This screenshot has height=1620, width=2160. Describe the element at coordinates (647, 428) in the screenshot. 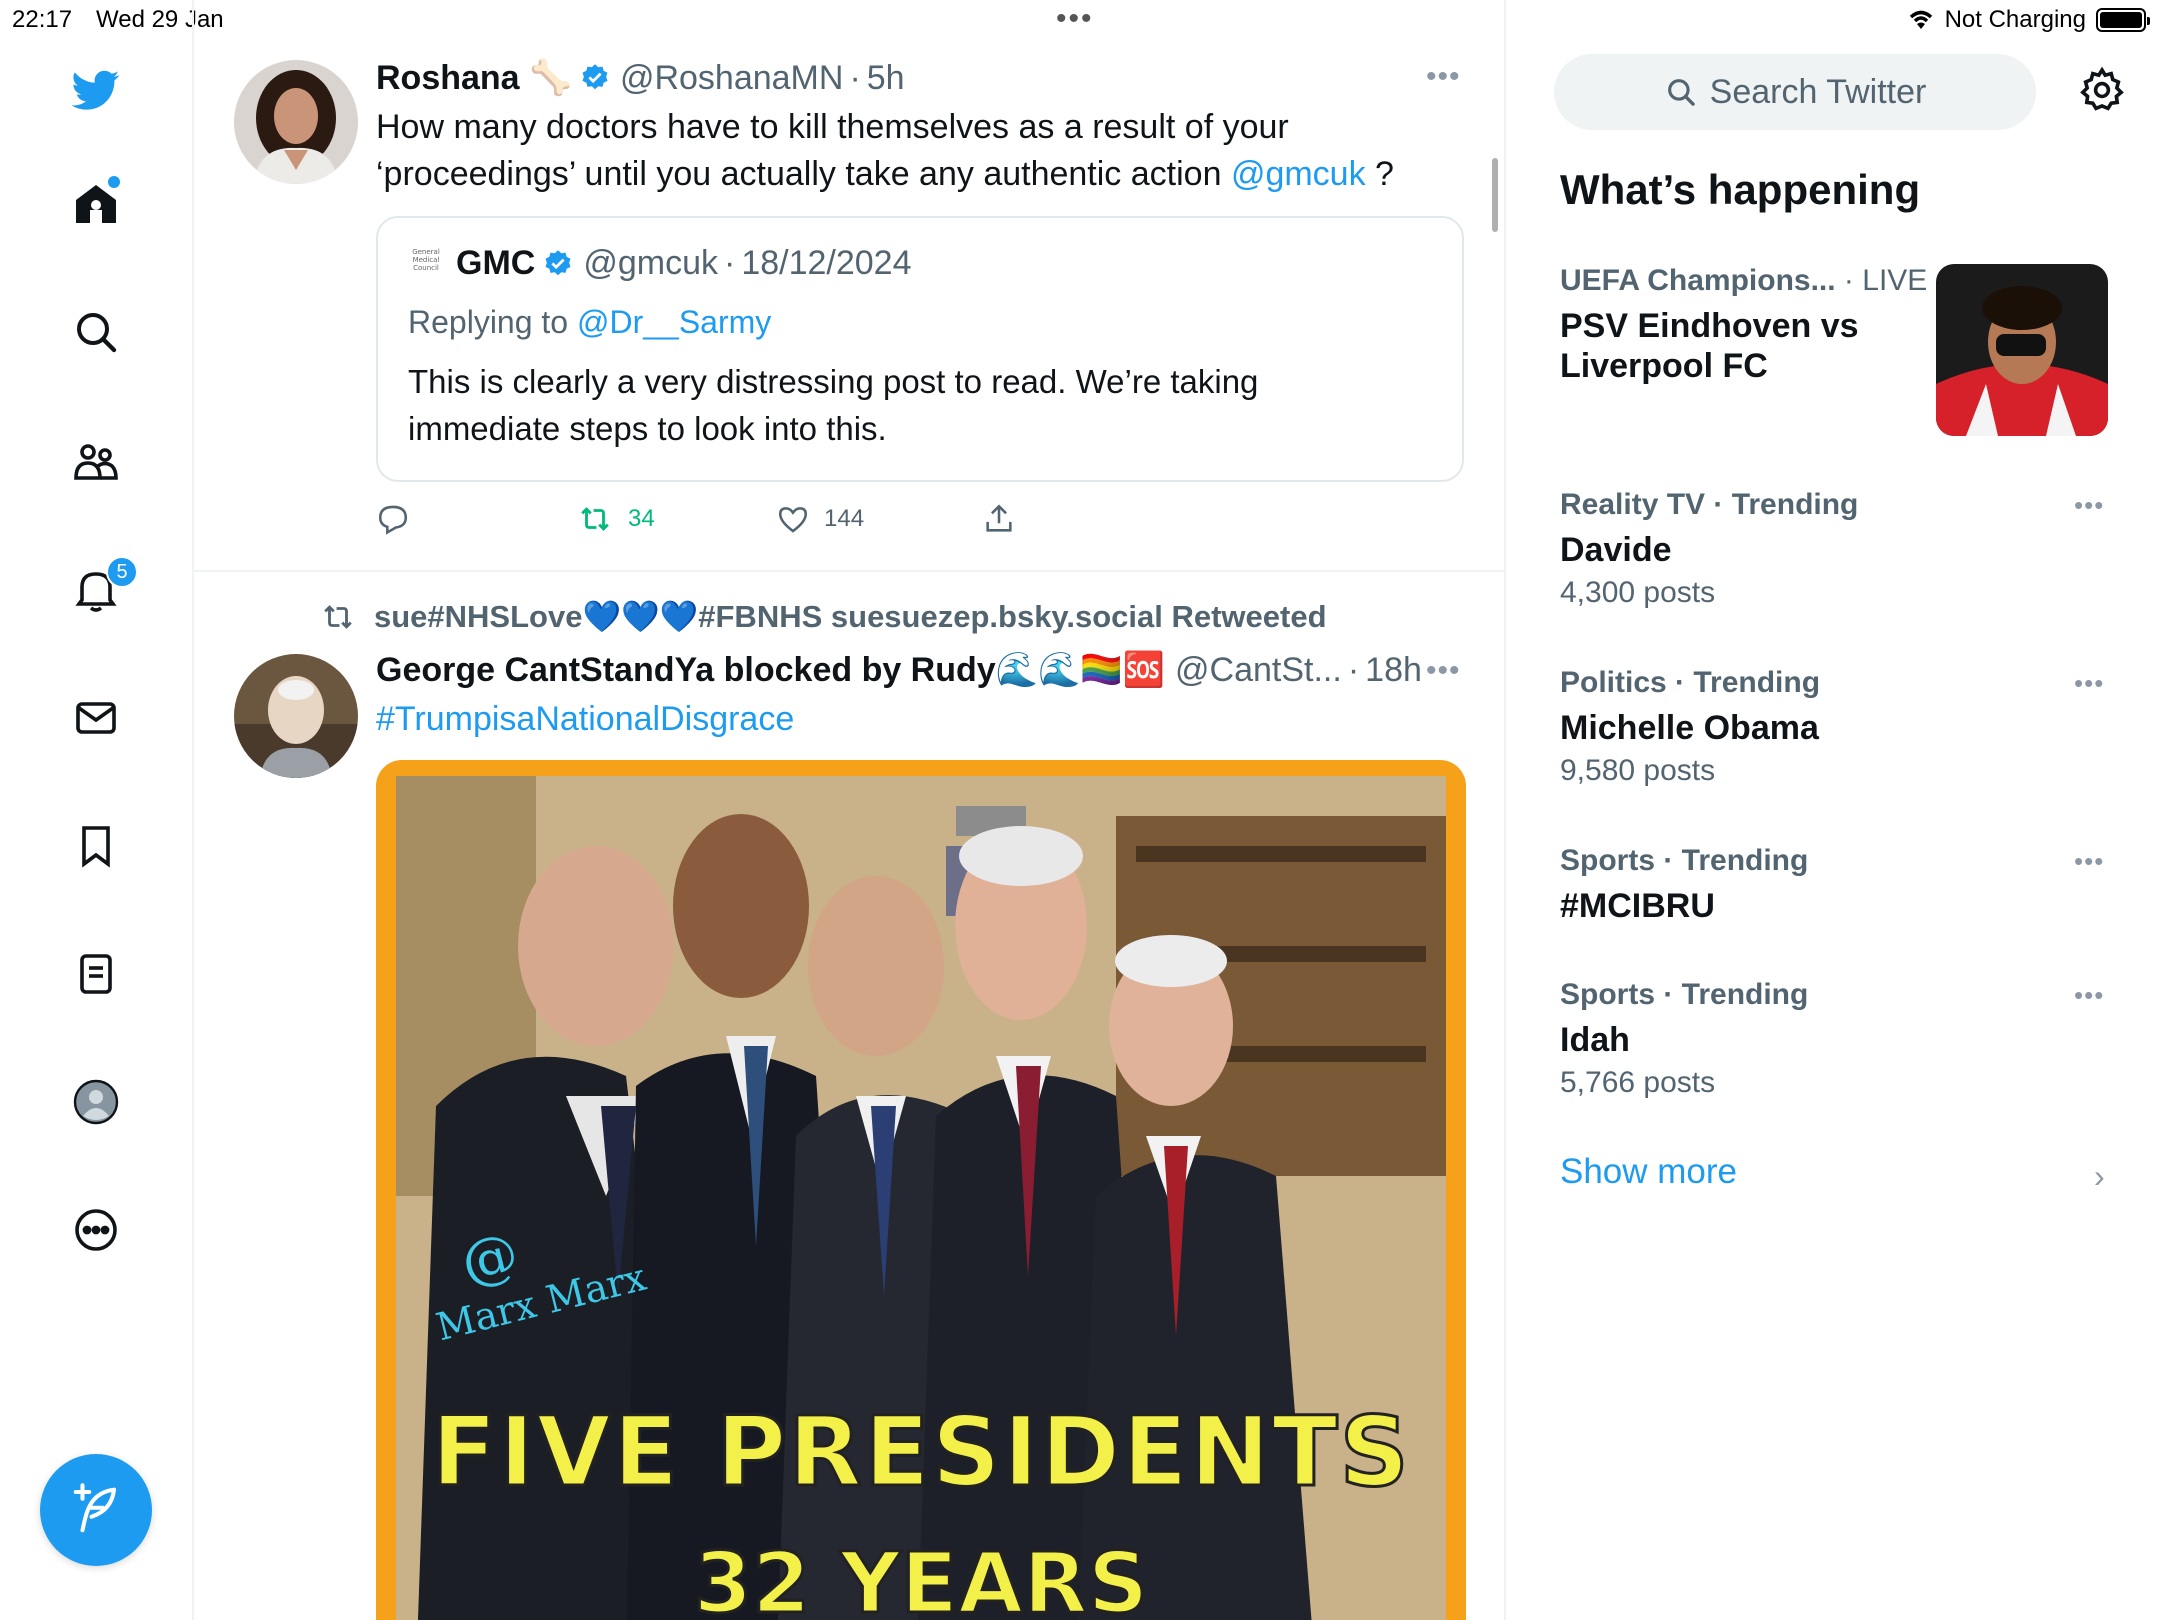

I see `quote-text-line: immediate steps to look into this.` at that location.